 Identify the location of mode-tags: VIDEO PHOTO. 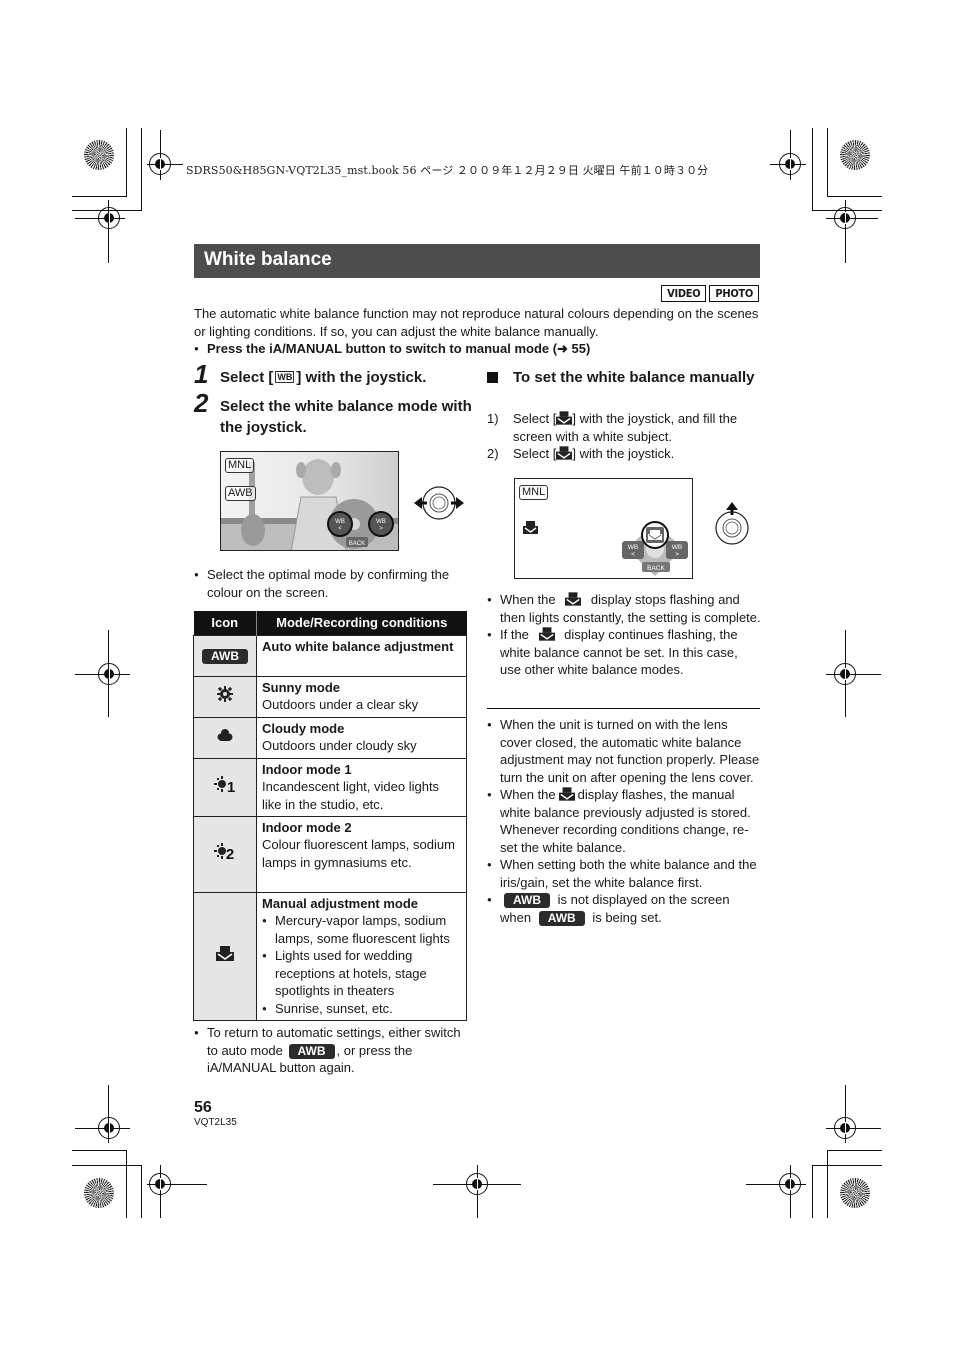
(710, 293).